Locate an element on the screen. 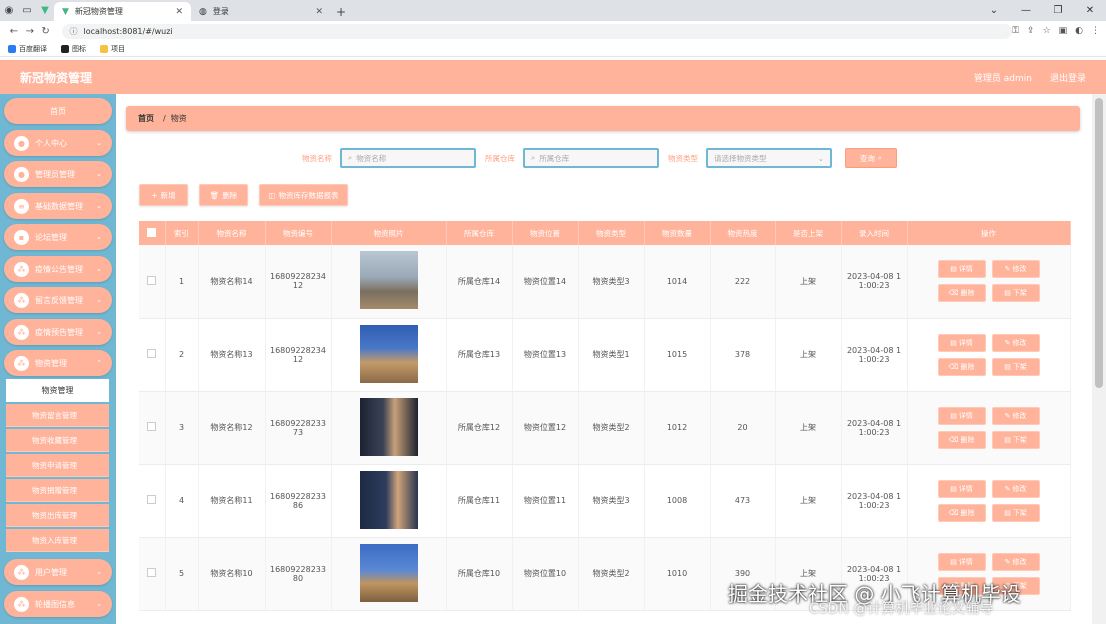 The height and width of the screenshot is (624, 1106). trash-icon: 🗑 is located at coordinates (214, 195).